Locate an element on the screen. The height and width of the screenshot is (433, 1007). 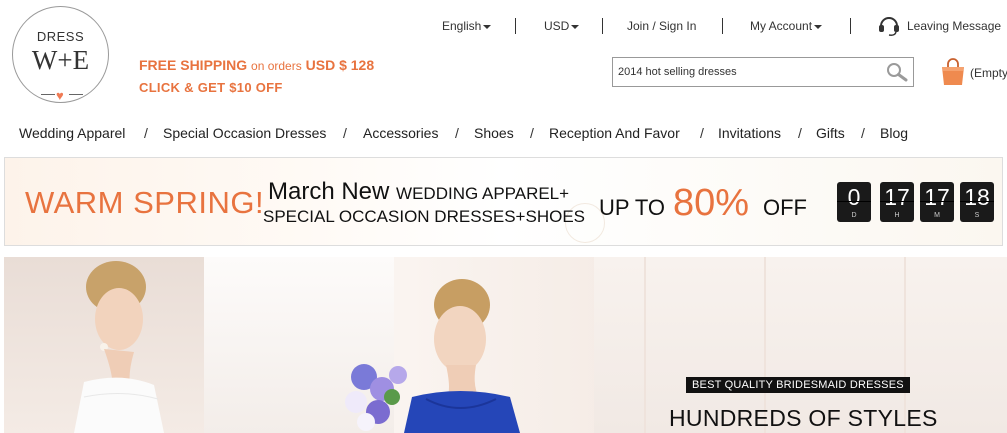
countdown-days: 0 D is located at coordinates (854, 202).